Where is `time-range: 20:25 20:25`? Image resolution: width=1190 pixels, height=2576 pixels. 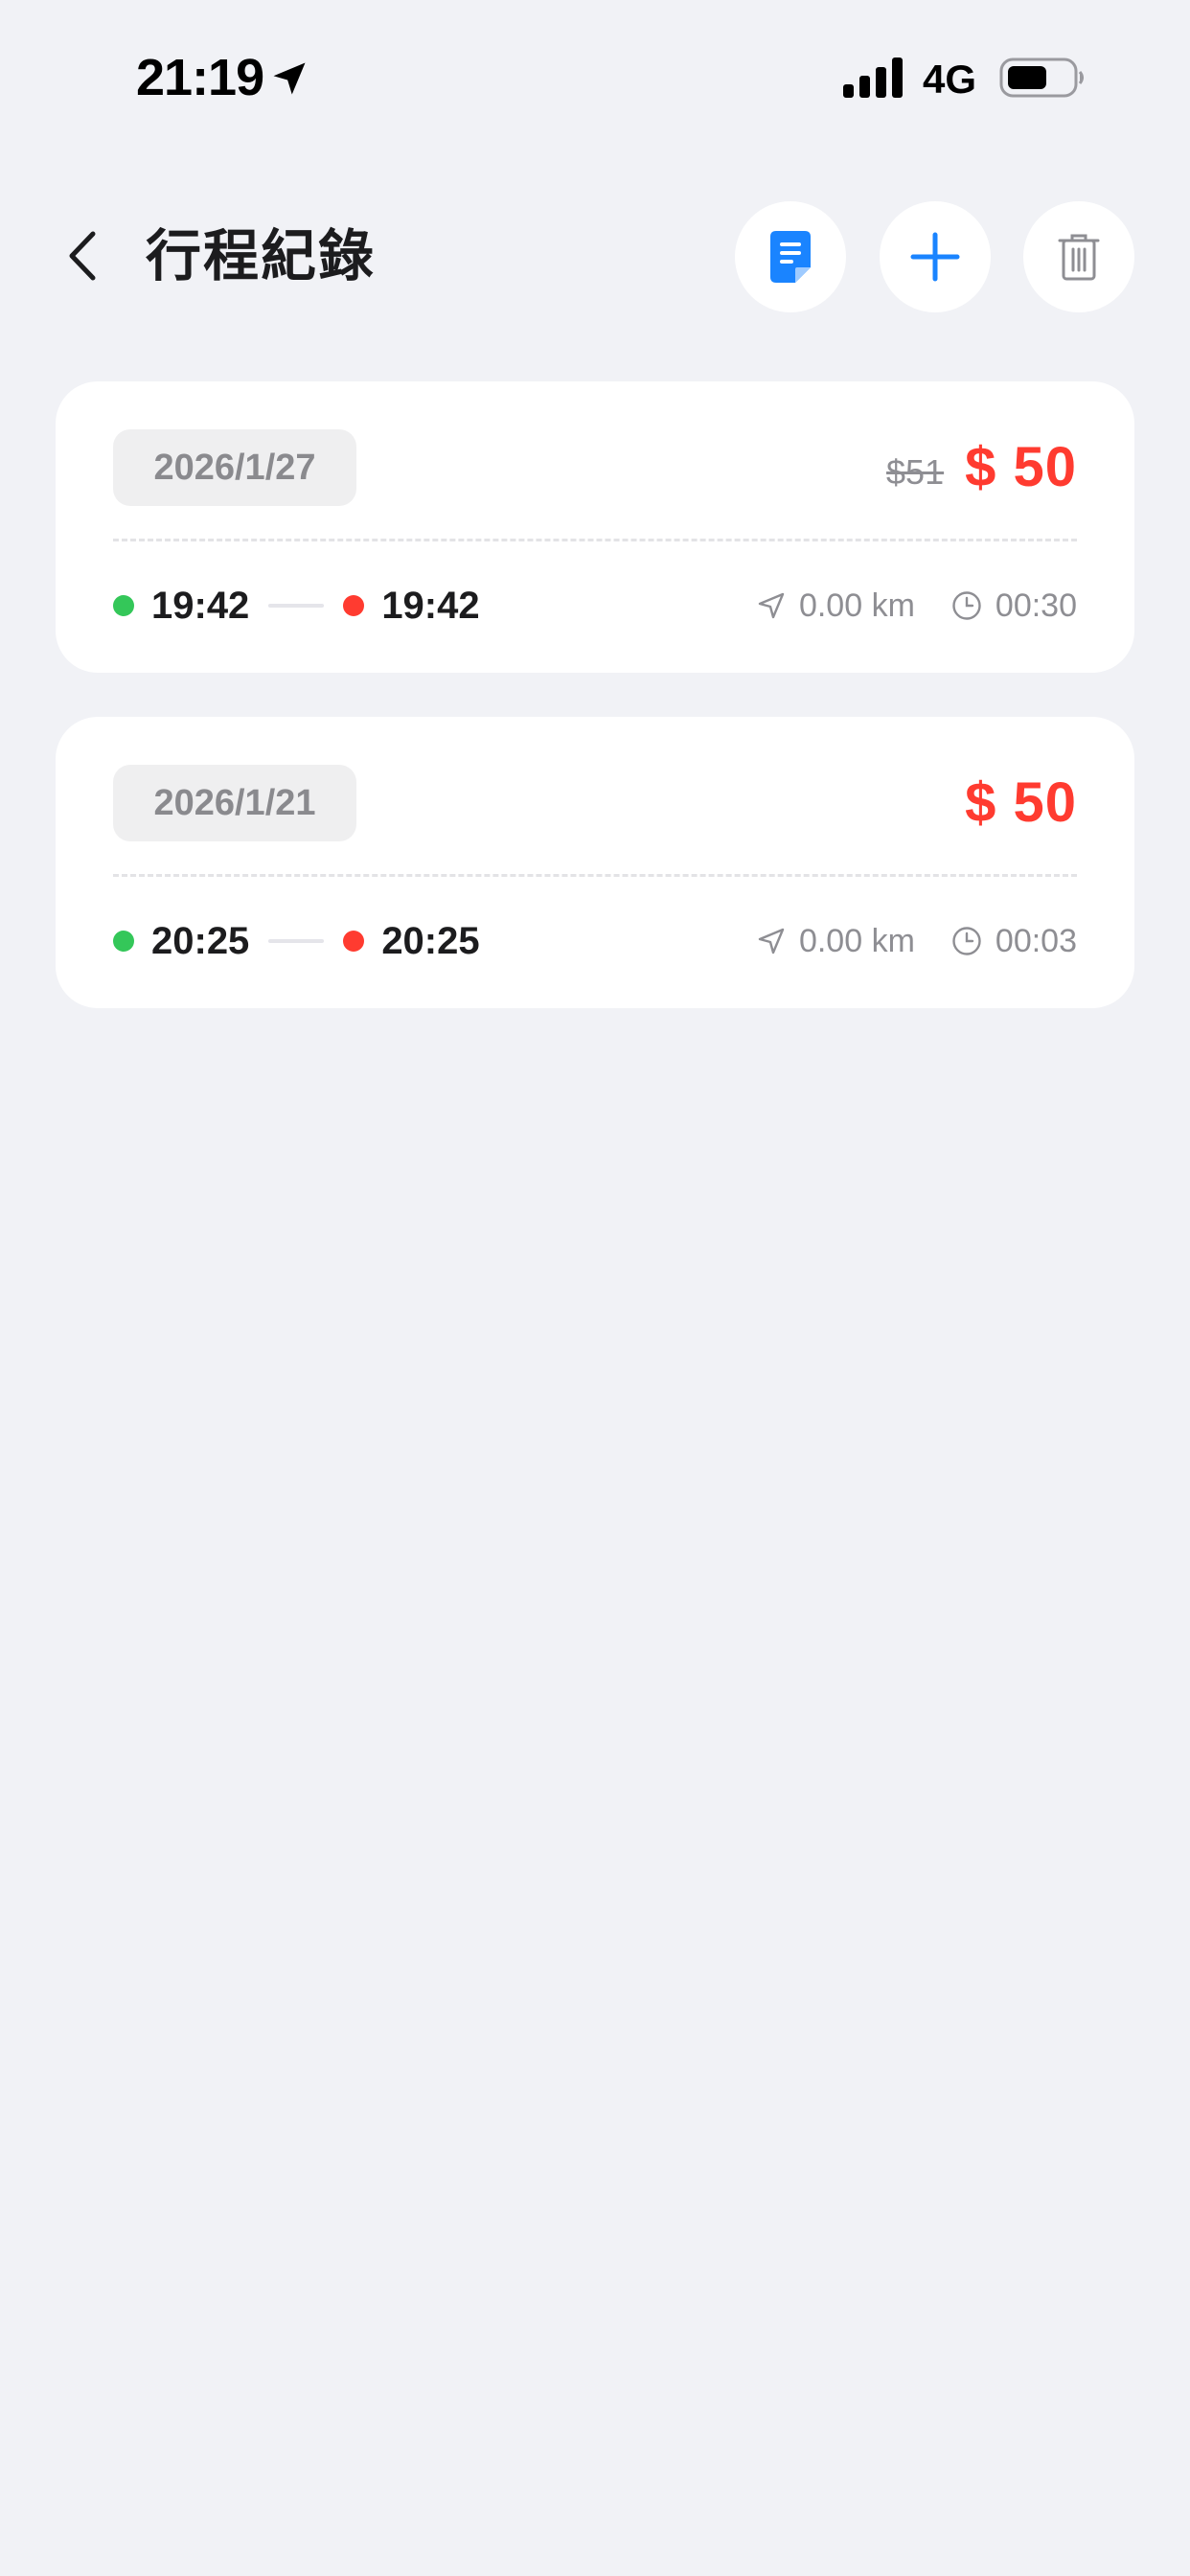 time-range: 20:25 20:25 is located at coordinates (296, 941).